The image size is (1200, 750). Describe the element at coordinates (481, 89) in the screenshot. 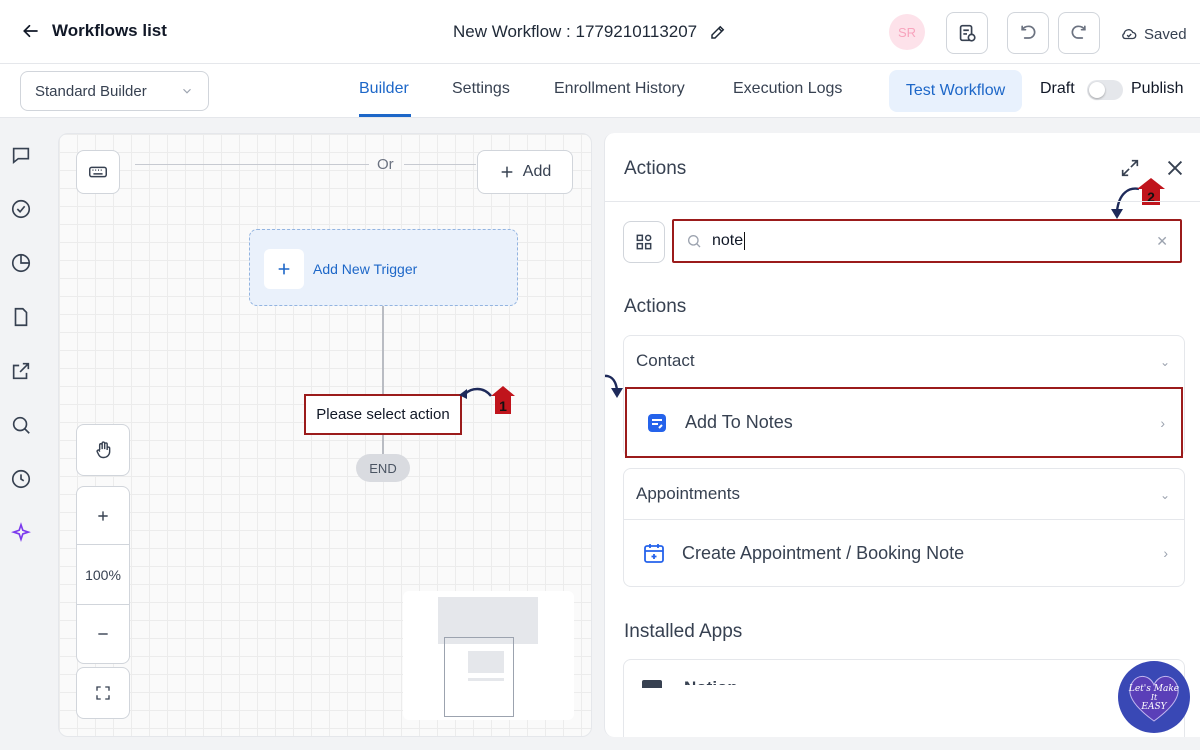

I see `tab-settings: Settings` at that location.